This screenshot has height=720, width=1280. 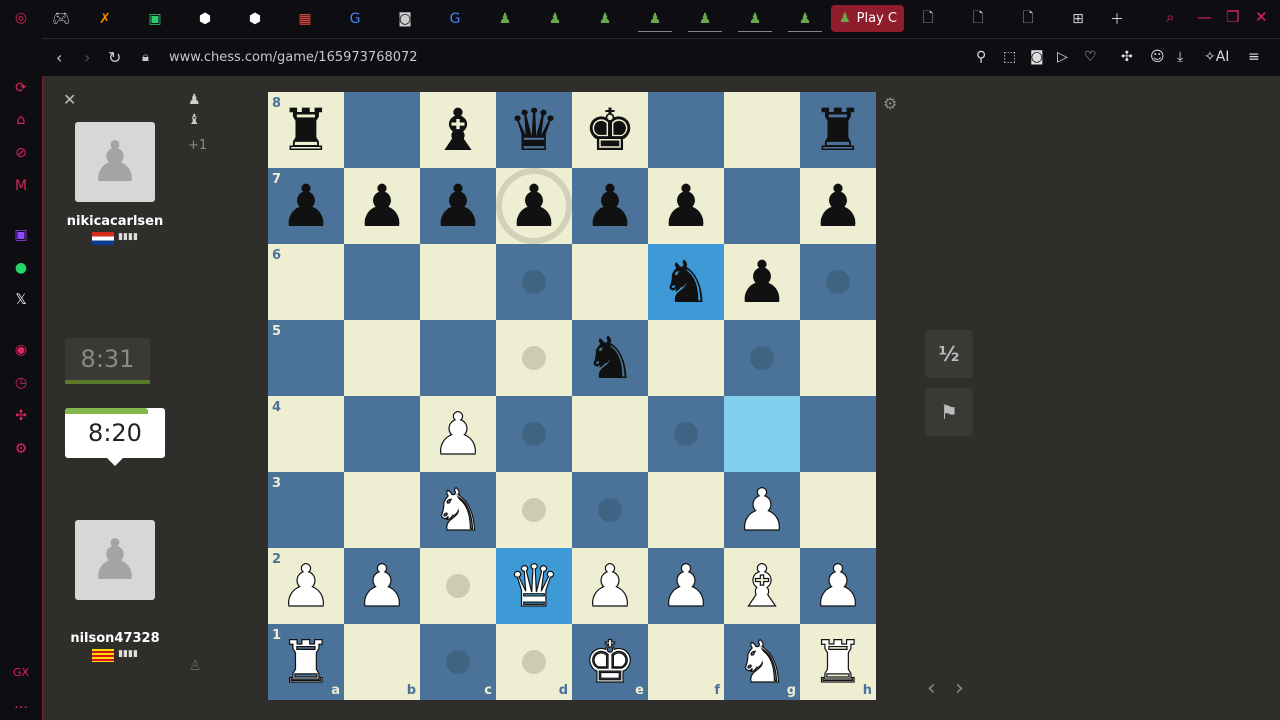 I want to click on tab-icon-5: ▦, so click(x=305, y=19).